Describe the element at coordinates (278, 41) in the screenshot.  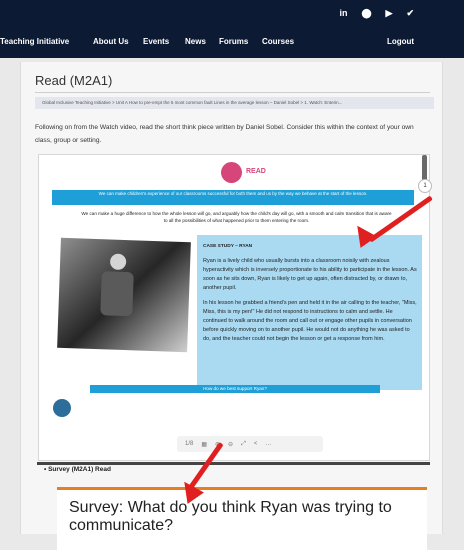
I see `nav-courses: Courses` at that location.